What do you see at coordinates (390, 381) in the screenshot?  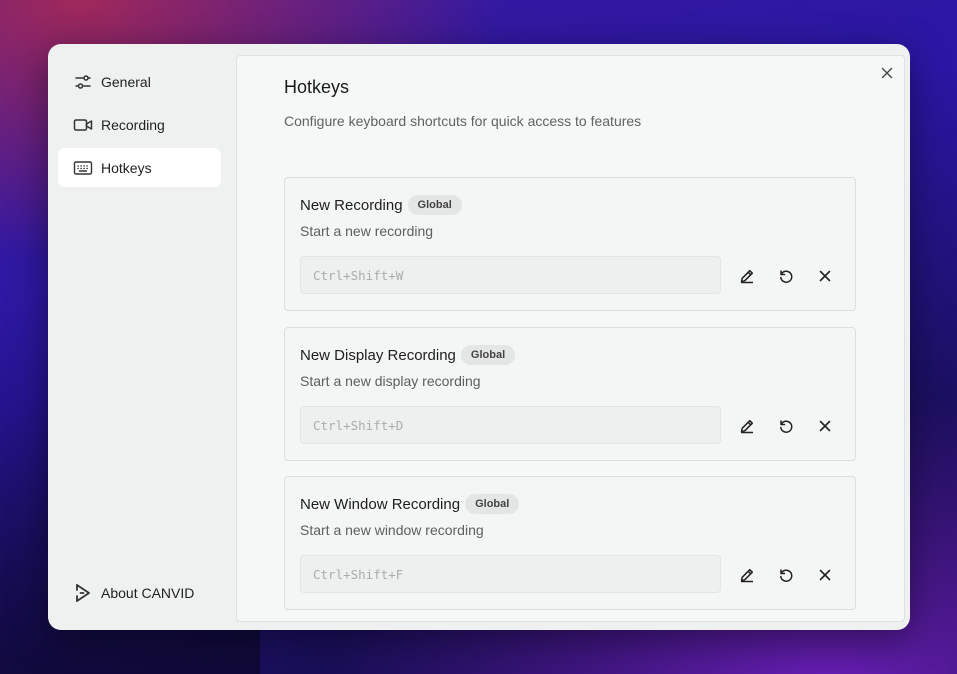 I see `hotkey-description: Start a new display recording` at bounding box center [390, 381].